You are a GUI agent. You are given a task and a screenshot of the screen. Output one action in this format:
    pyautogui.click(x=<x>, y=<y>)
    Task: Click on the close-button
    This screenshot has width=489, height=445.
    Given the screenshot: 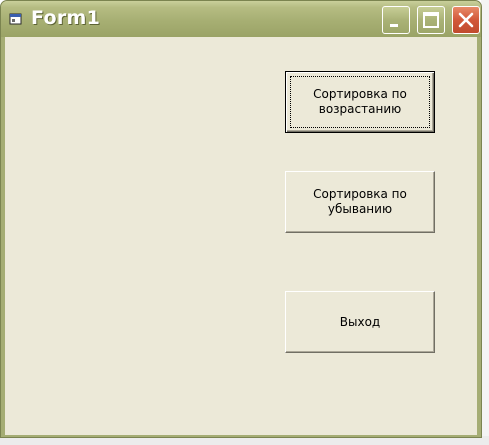 What is the action you would take?
    pyautogui.click(x=466, y=20)
    